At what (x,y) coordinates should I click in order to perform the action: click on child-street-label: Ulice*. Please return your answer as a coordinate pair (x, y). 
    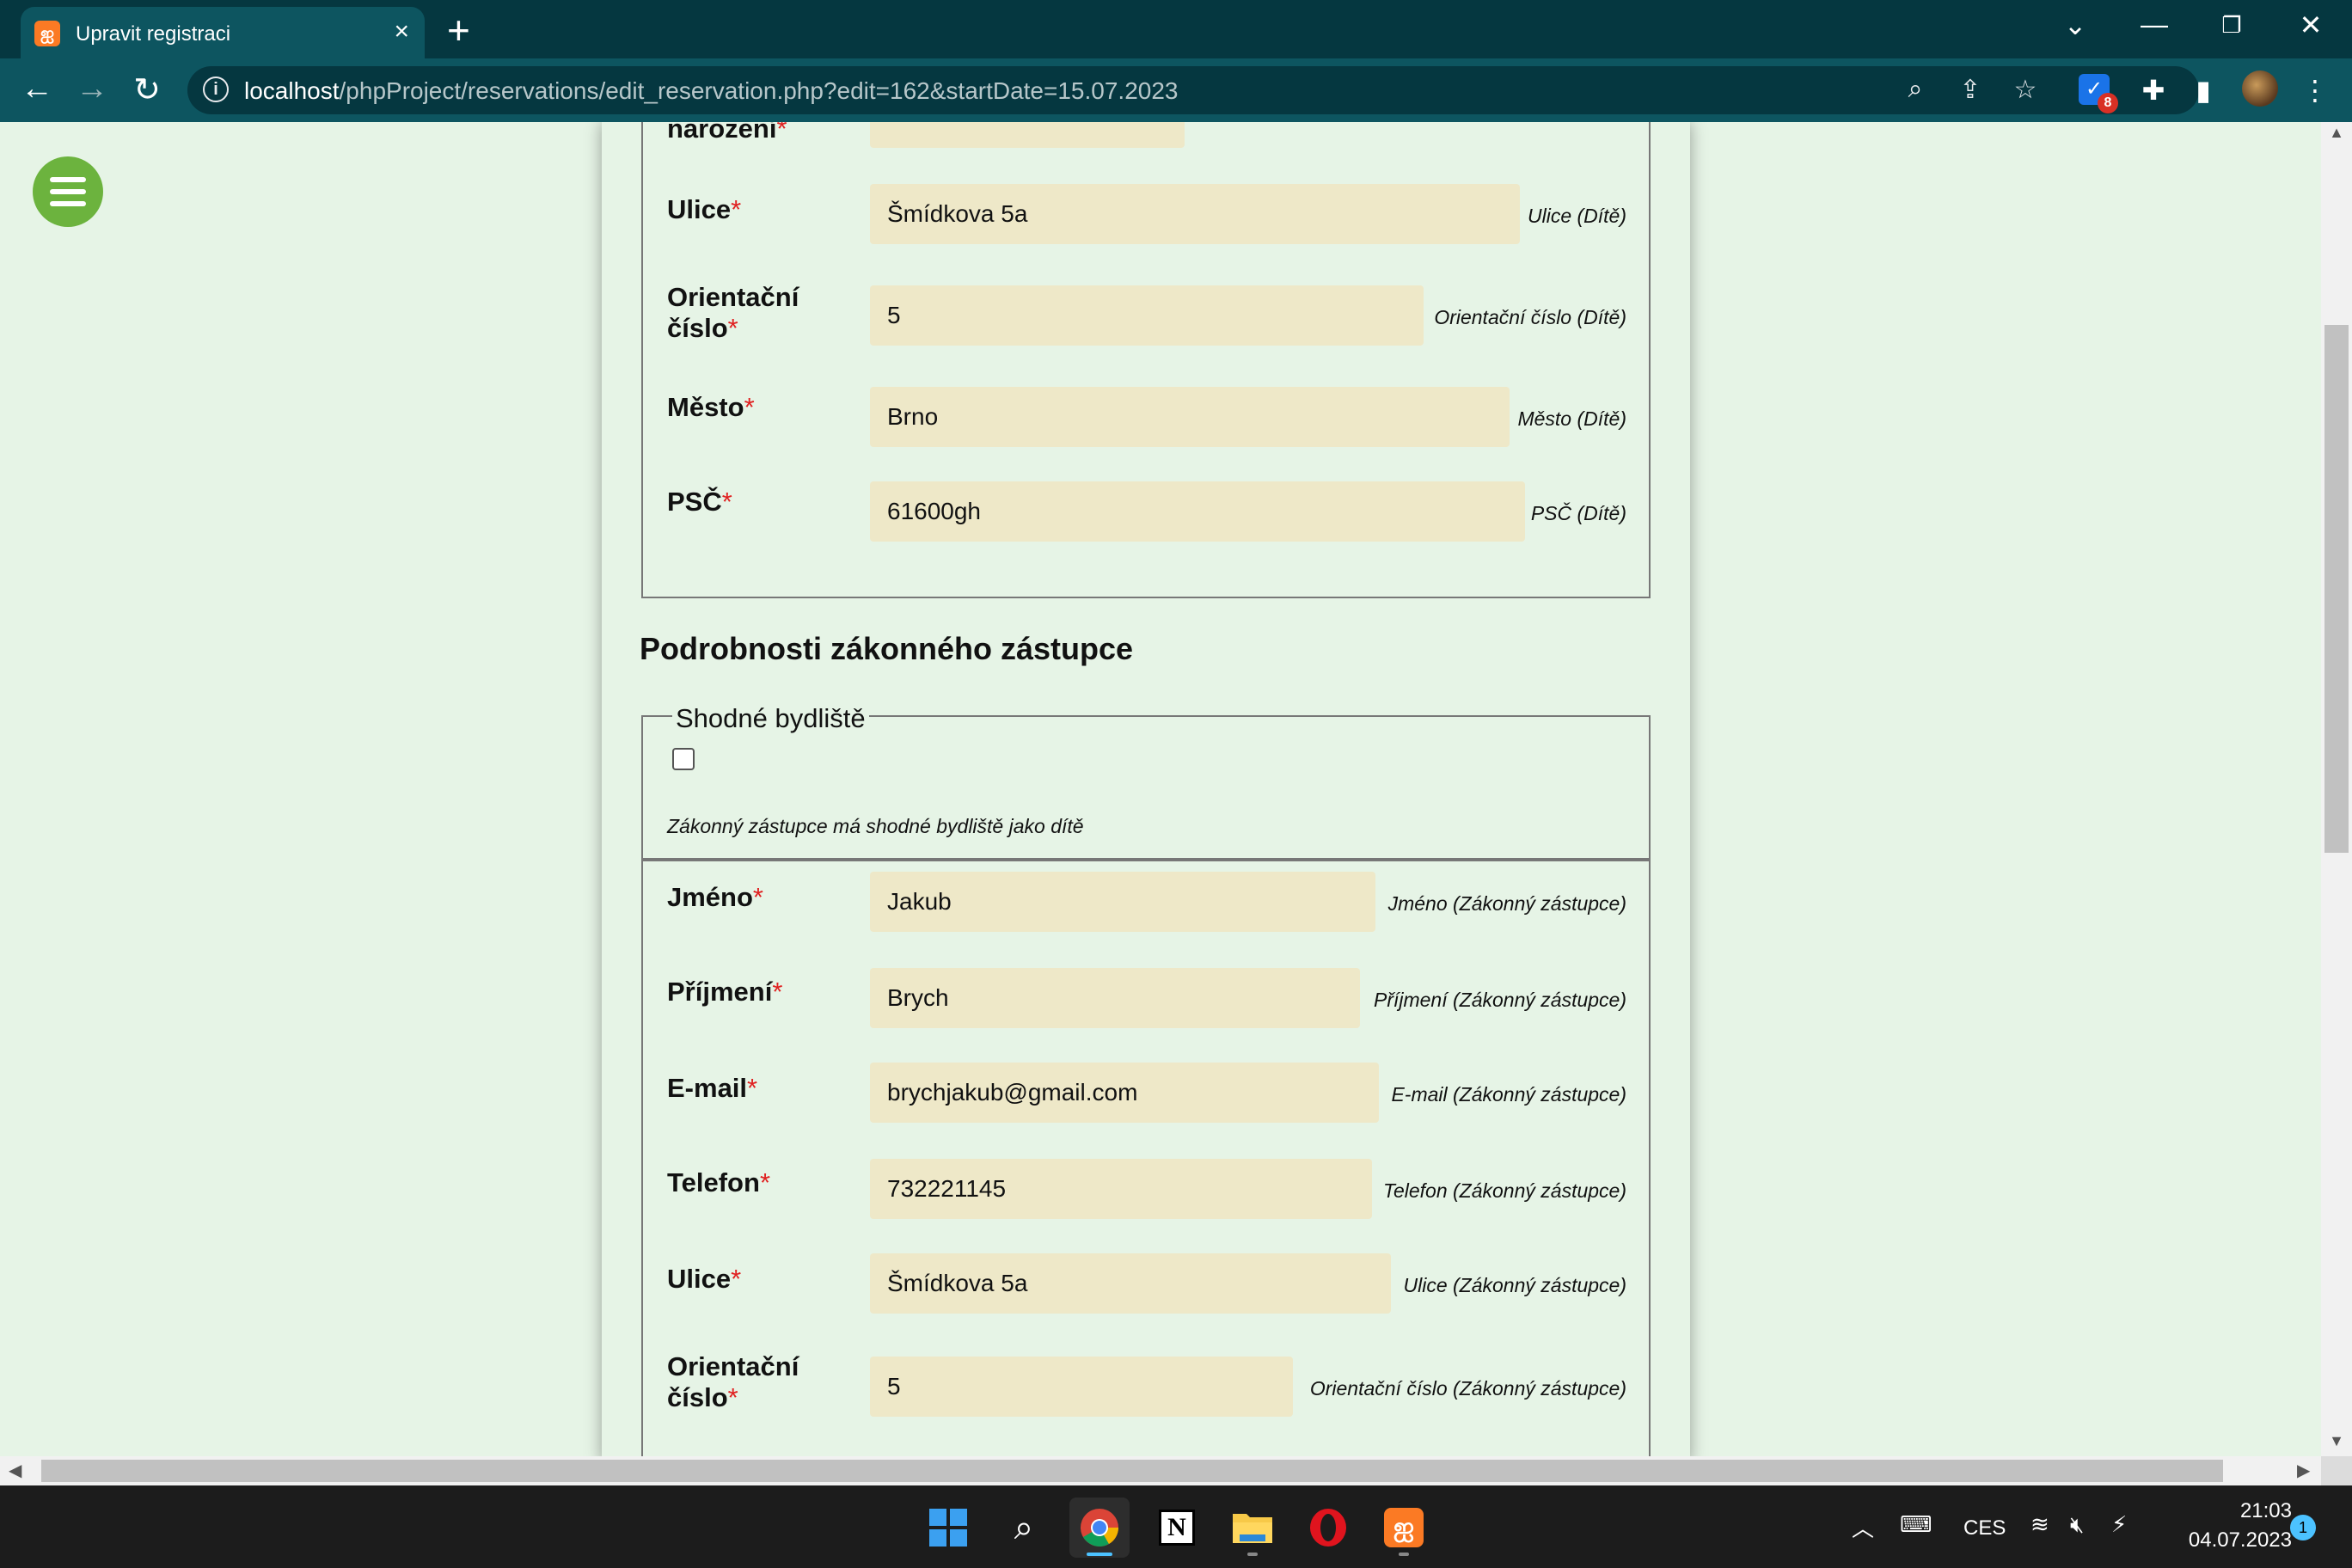
    Looking at the image, I should click on (704, 209).